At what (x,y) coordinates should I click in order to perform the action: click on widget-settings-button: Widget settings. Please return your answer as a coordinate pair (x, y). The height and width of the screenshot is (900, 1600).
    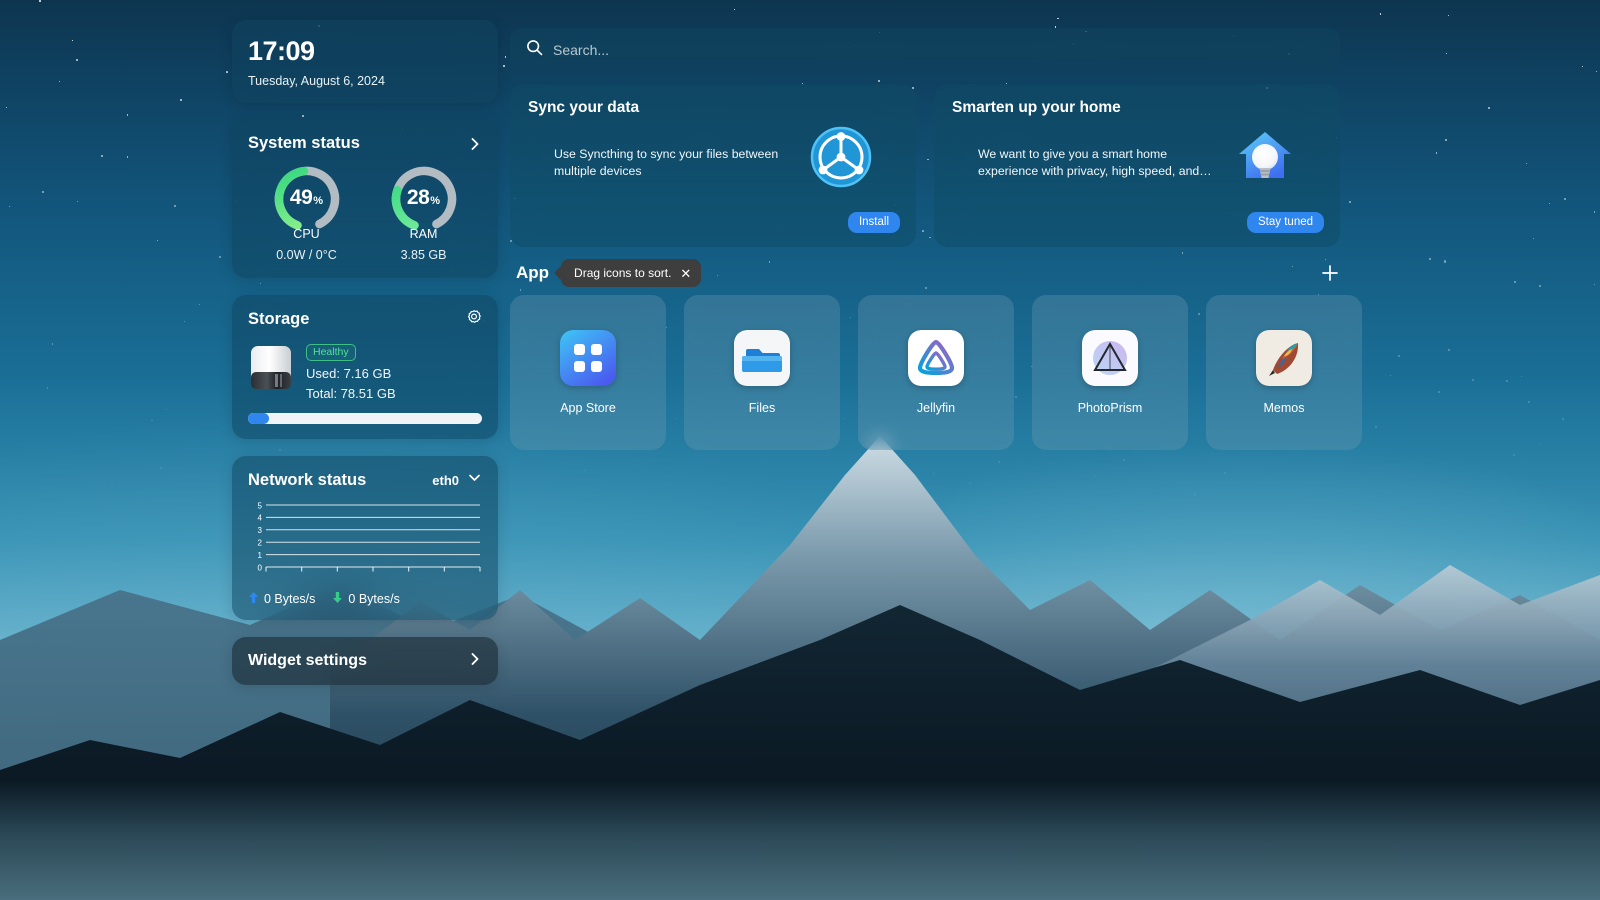
    Looking at the image, I should click on (365, 661).